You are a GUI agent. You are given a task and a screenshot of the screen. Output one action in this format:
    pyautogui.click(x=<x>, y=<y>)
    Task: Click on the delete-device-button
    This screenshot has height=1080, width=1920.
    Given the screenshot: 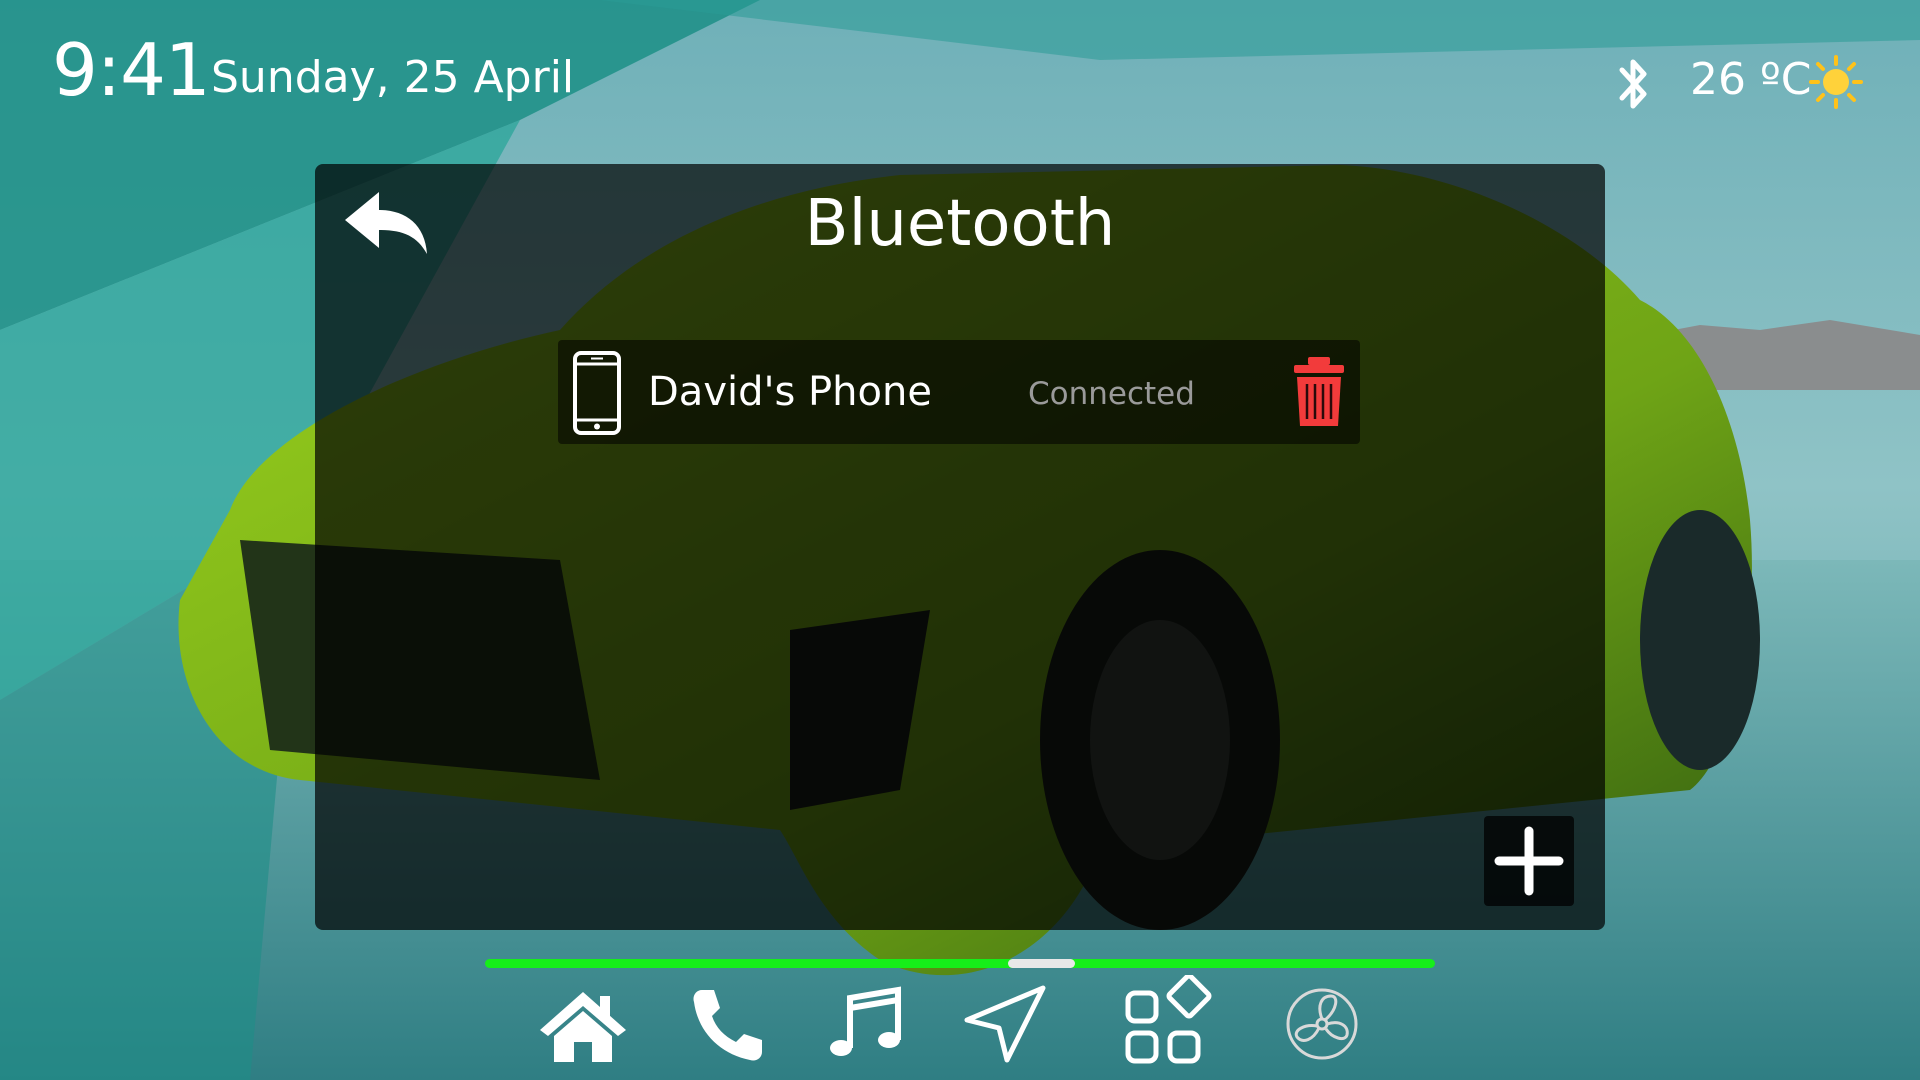 What is the action you would take?
    pyautogui.click(x=1319, y=392)
    